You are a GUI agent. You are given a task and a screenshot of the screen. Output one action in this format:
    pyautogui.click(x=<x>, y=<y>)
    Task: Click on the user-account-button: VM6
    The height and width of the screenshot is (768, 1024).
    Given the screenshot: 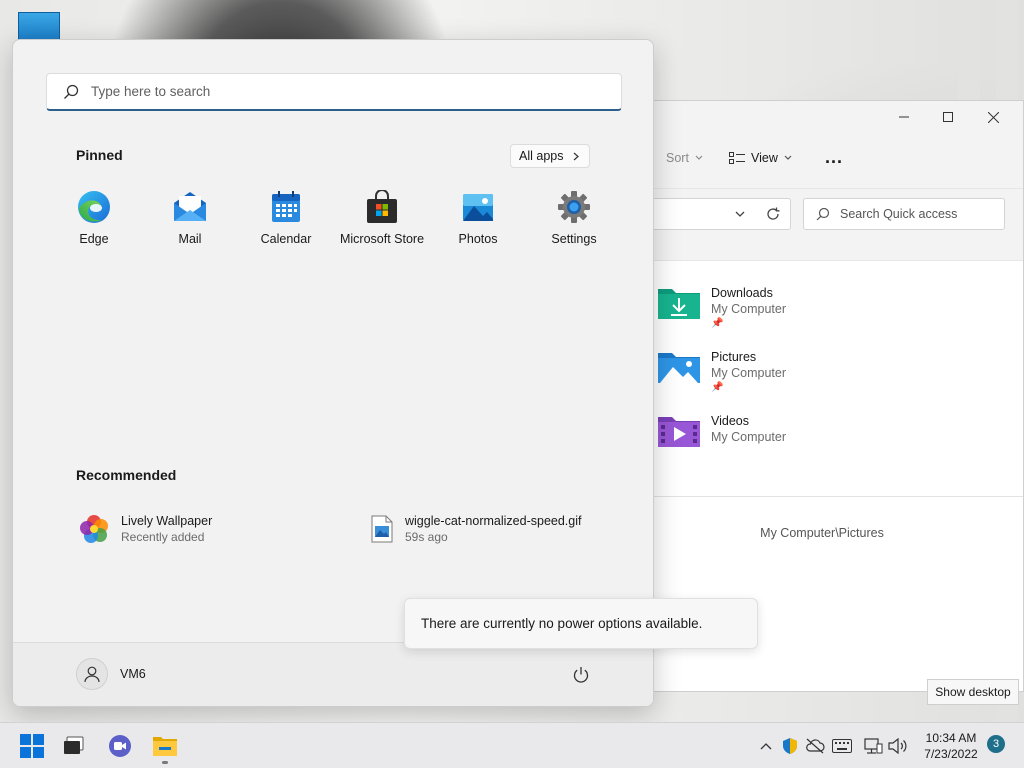 What is the action you would take?
    pyautogui.click(x=111, y=674)
    